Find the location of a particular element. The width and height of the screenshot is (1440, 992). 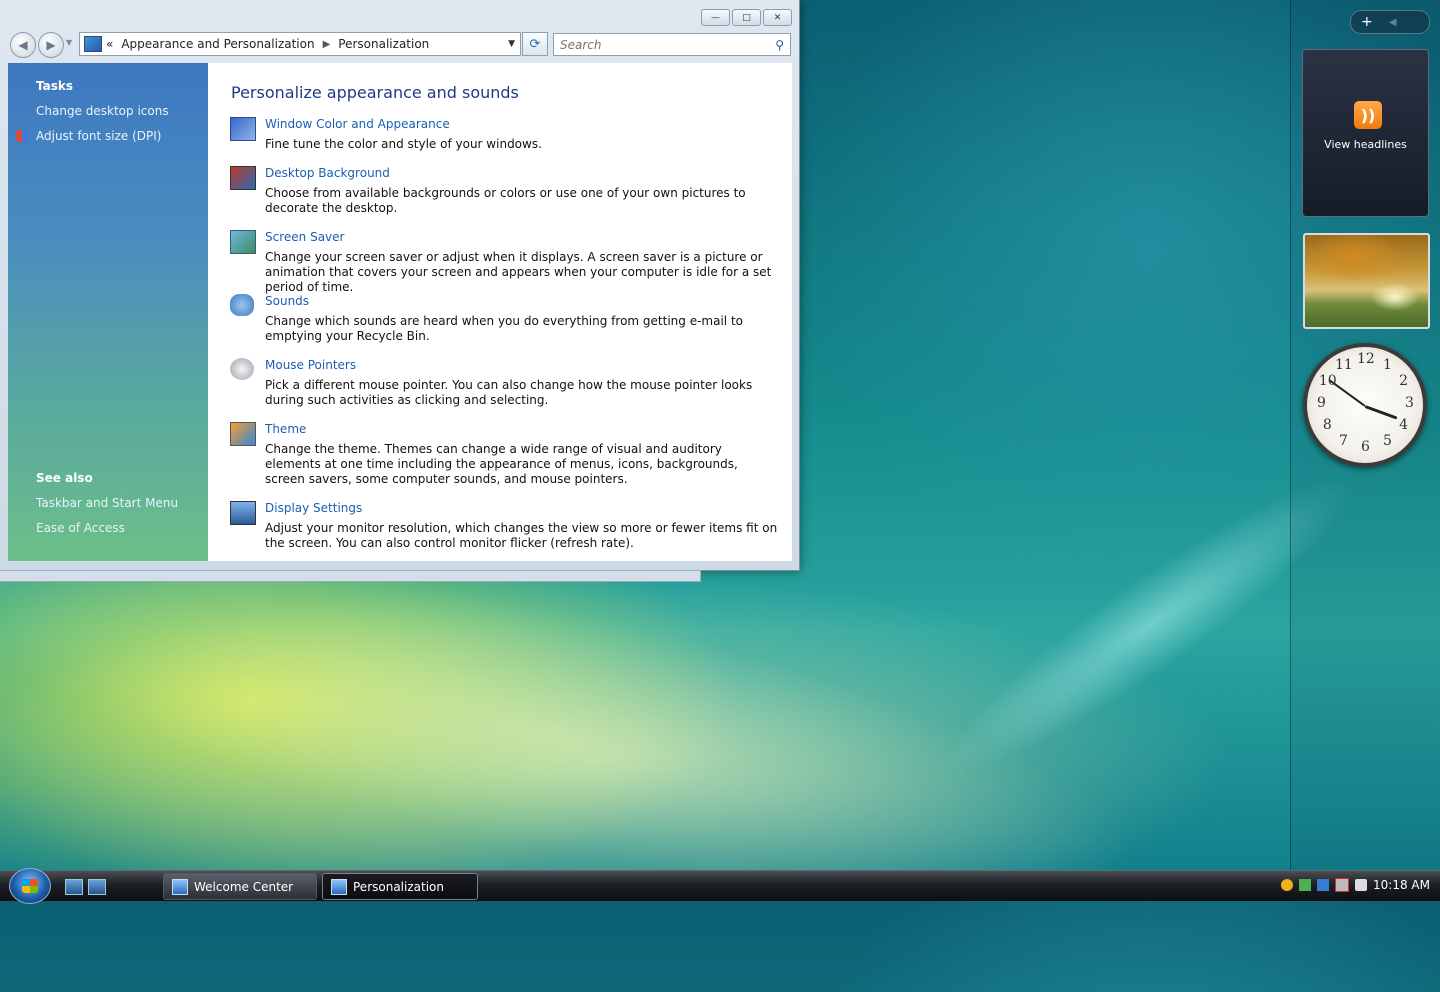

close-button: ✕ is located at coordinates (777, 17).